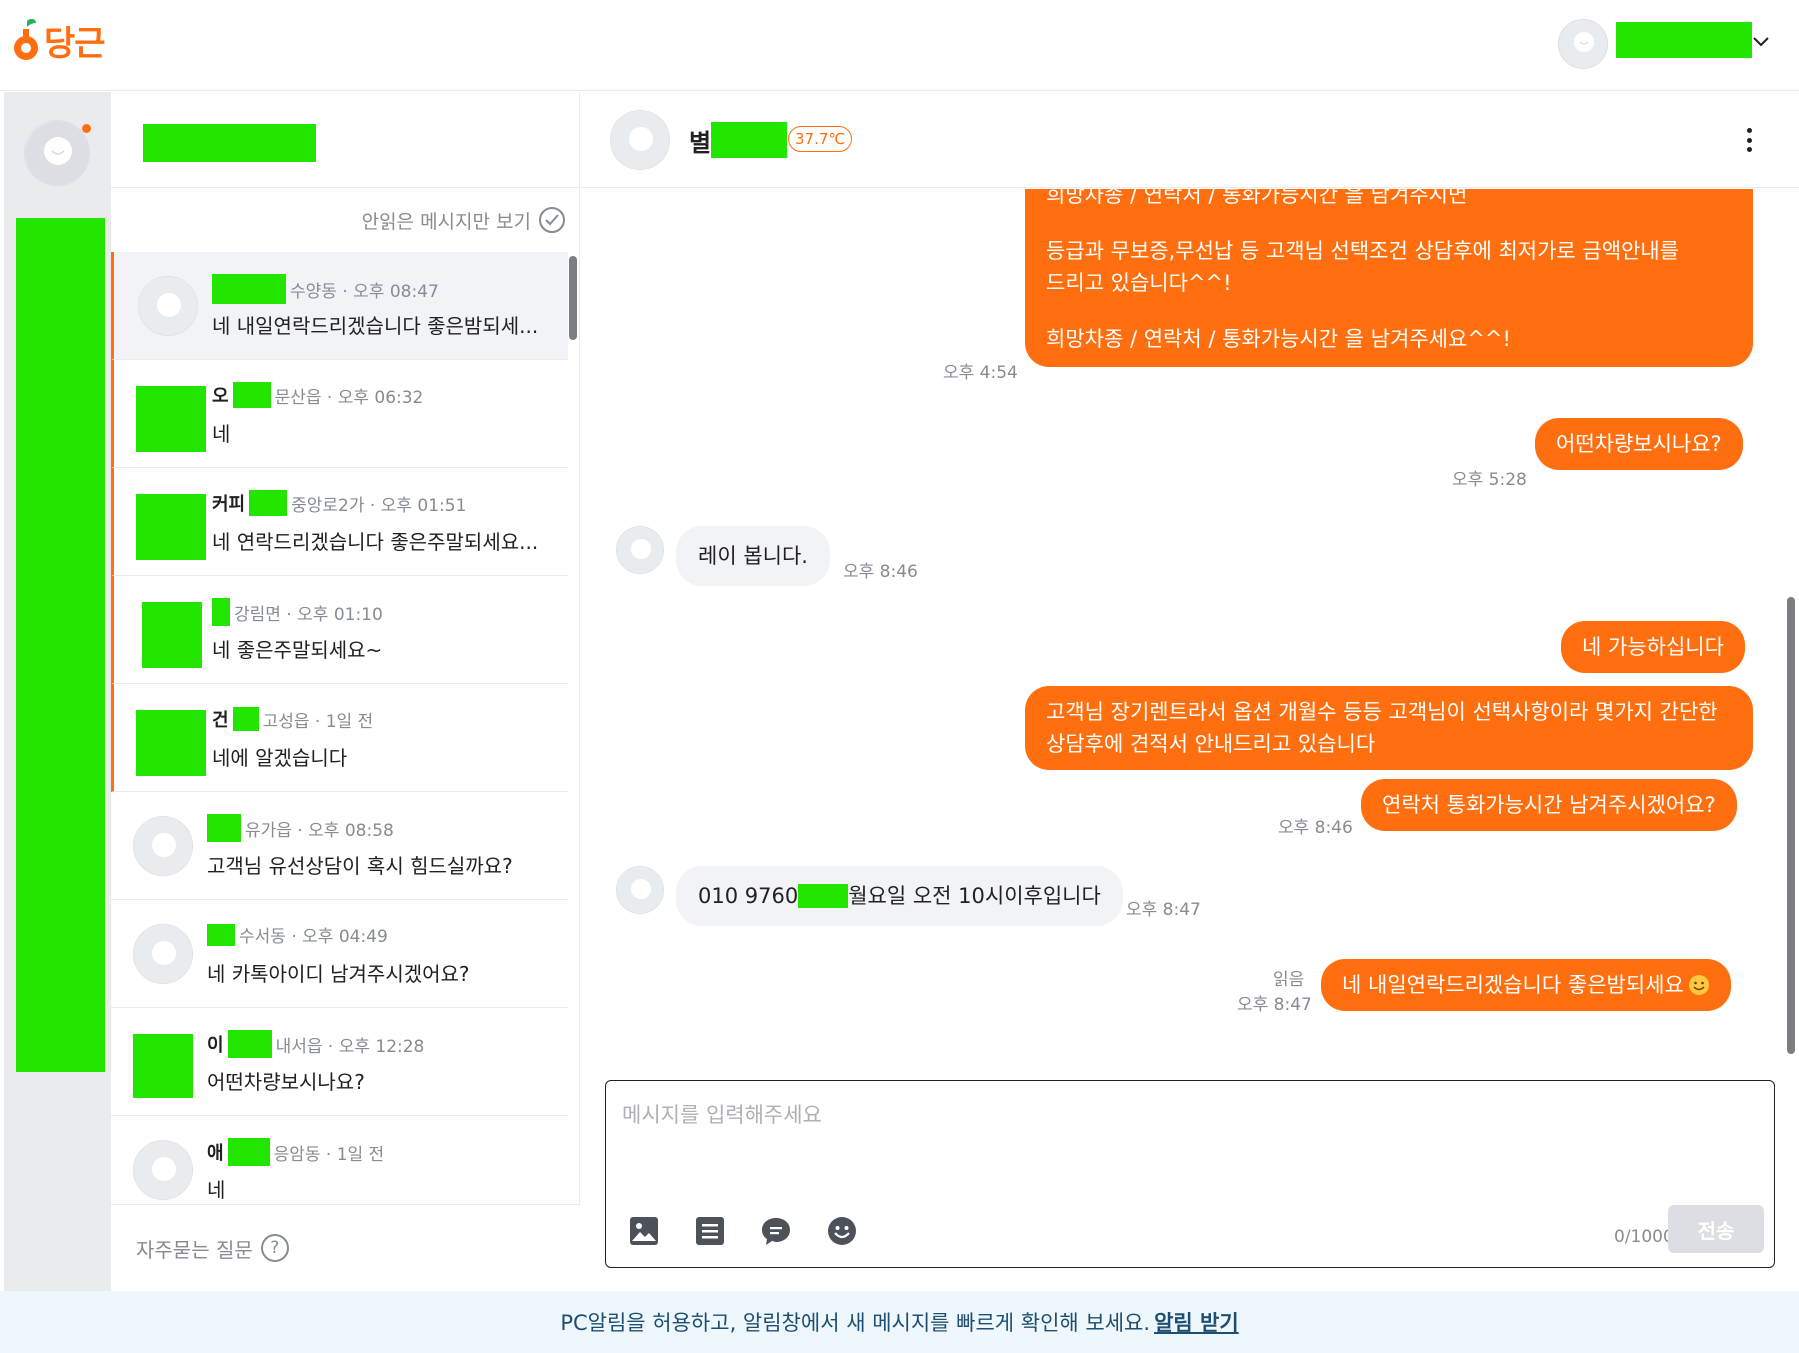 The image size is (1799, 1353). Describe the element at coordinates (1791, 825) in the screenshot. I see `message-scrollbar` at that location.